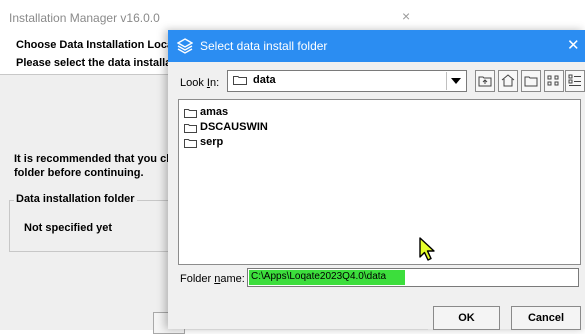 The width and height of the screenshot is (585, 334). I want to click on look-in-dropdown: data, so click(347, 81).